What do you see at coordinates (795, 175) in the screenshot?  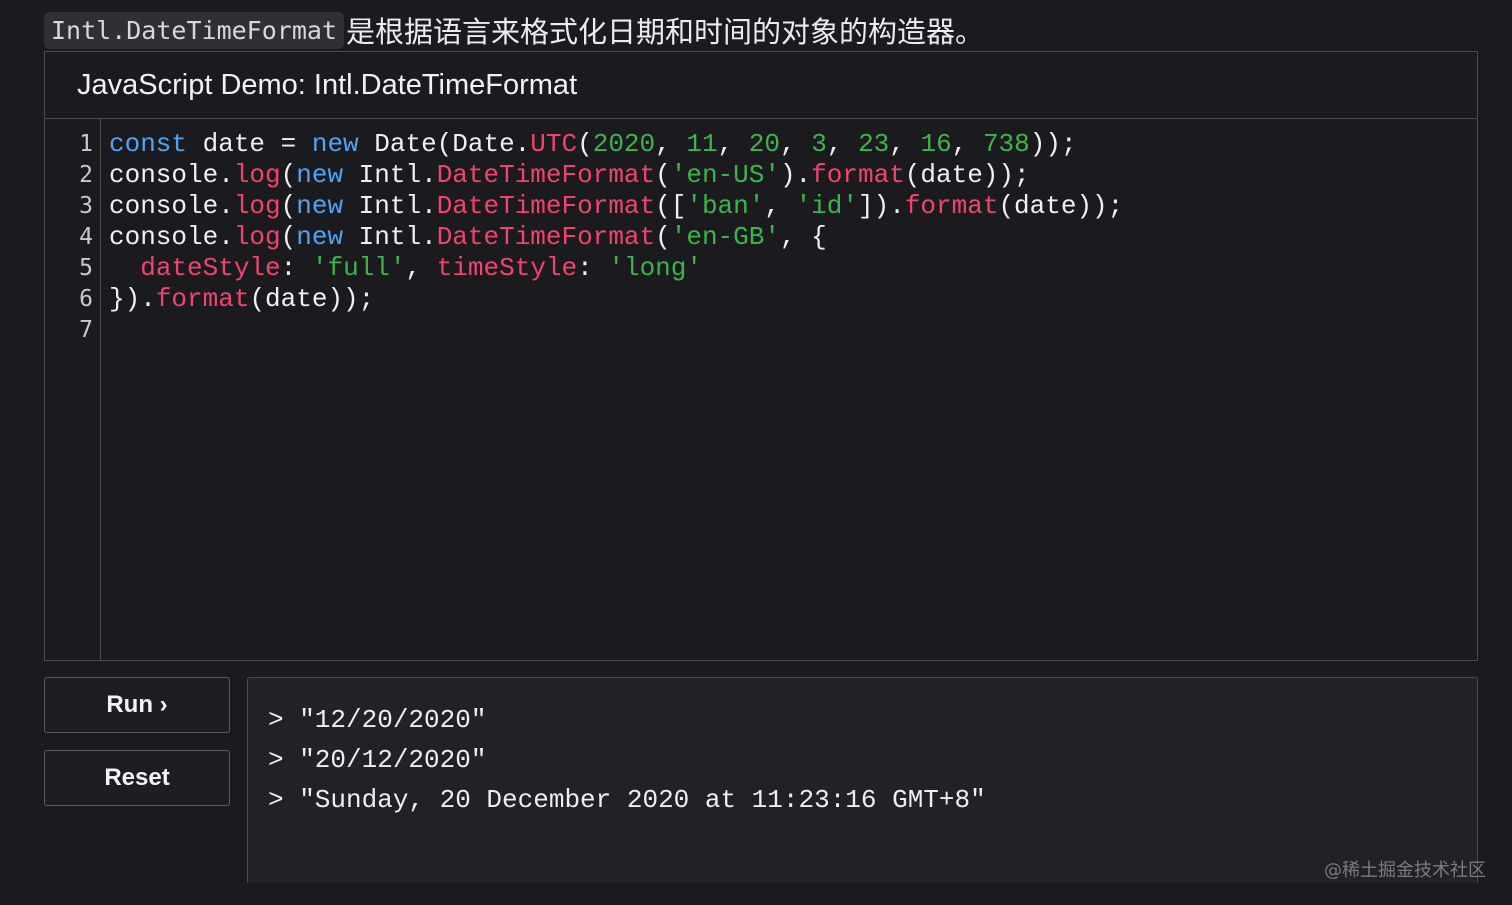 I see `code-token: ).` at bounding box center [795, 175].